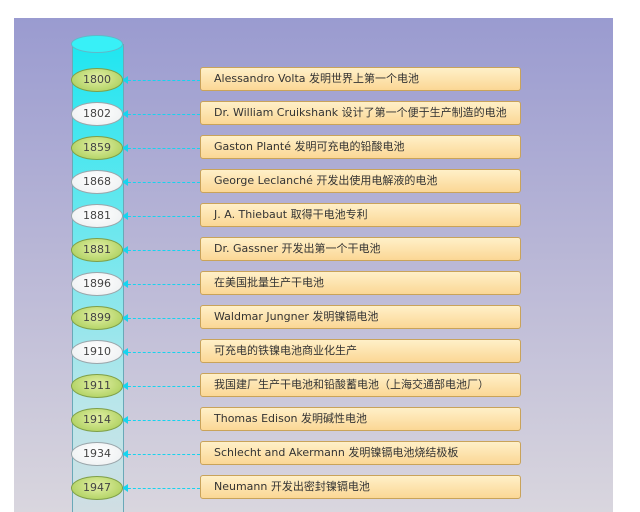 This screenshot has height=512, width=640. What do you see at coordinates (97, 488) in the screenshot?
I see `year-marker: 1947` at bounding box center [97, 488].